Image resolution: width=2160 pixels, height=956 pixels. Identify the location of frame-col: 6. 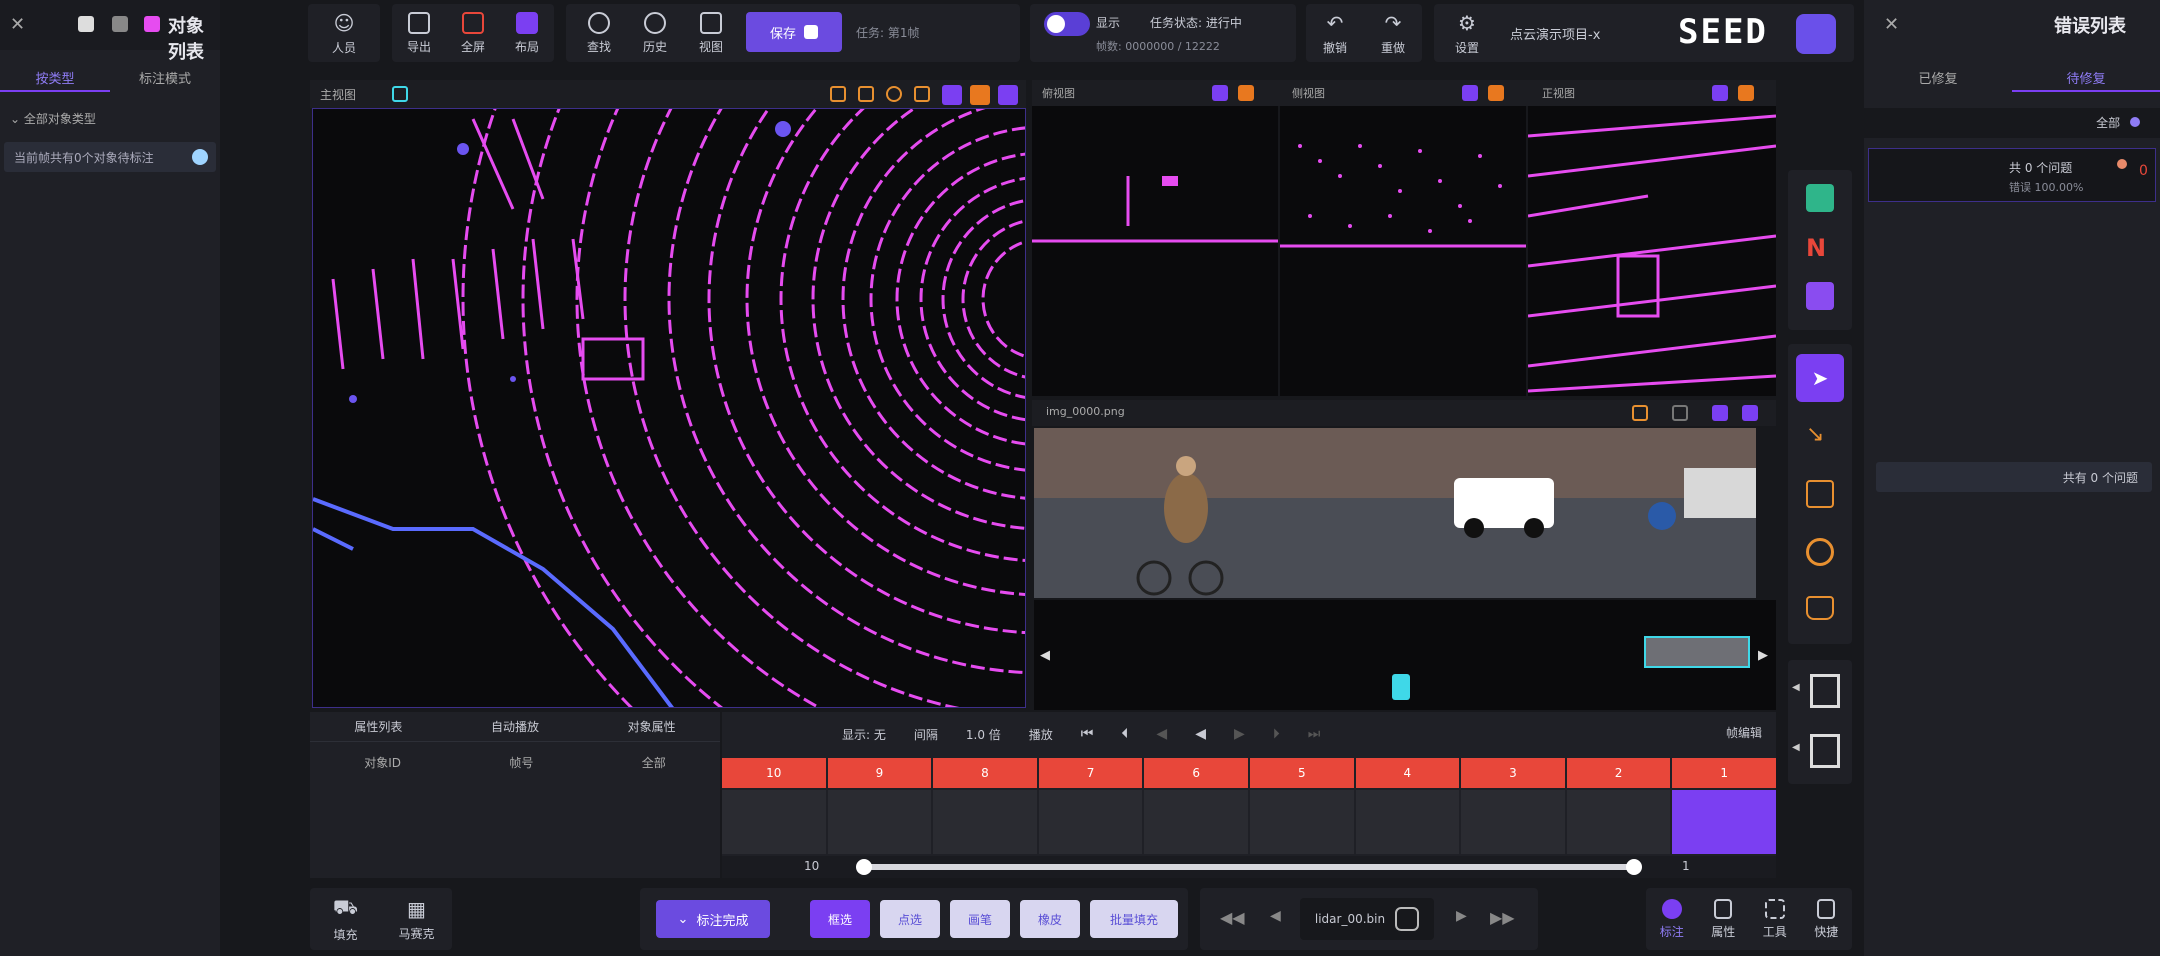
(1196, 806).